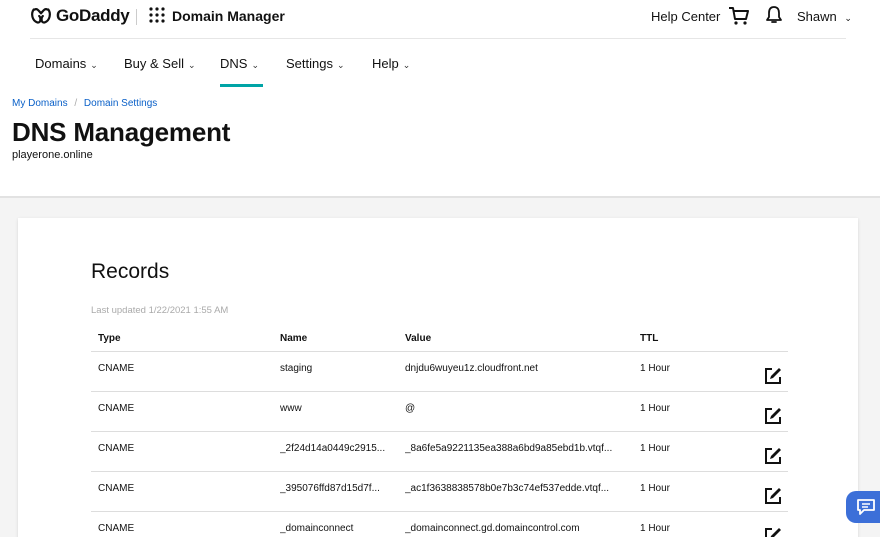 This screenshot has height=537, width=880. What do you see at coordinates (136, 17) in the screenshot?
I see `header-divider` at bounding box center [136, 17].